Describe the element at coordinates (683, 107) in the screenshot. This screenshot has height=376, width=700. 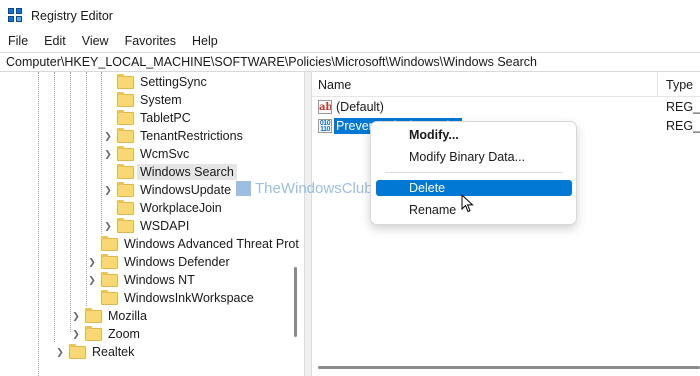
I see `value-type: REG_SZ` at that location.